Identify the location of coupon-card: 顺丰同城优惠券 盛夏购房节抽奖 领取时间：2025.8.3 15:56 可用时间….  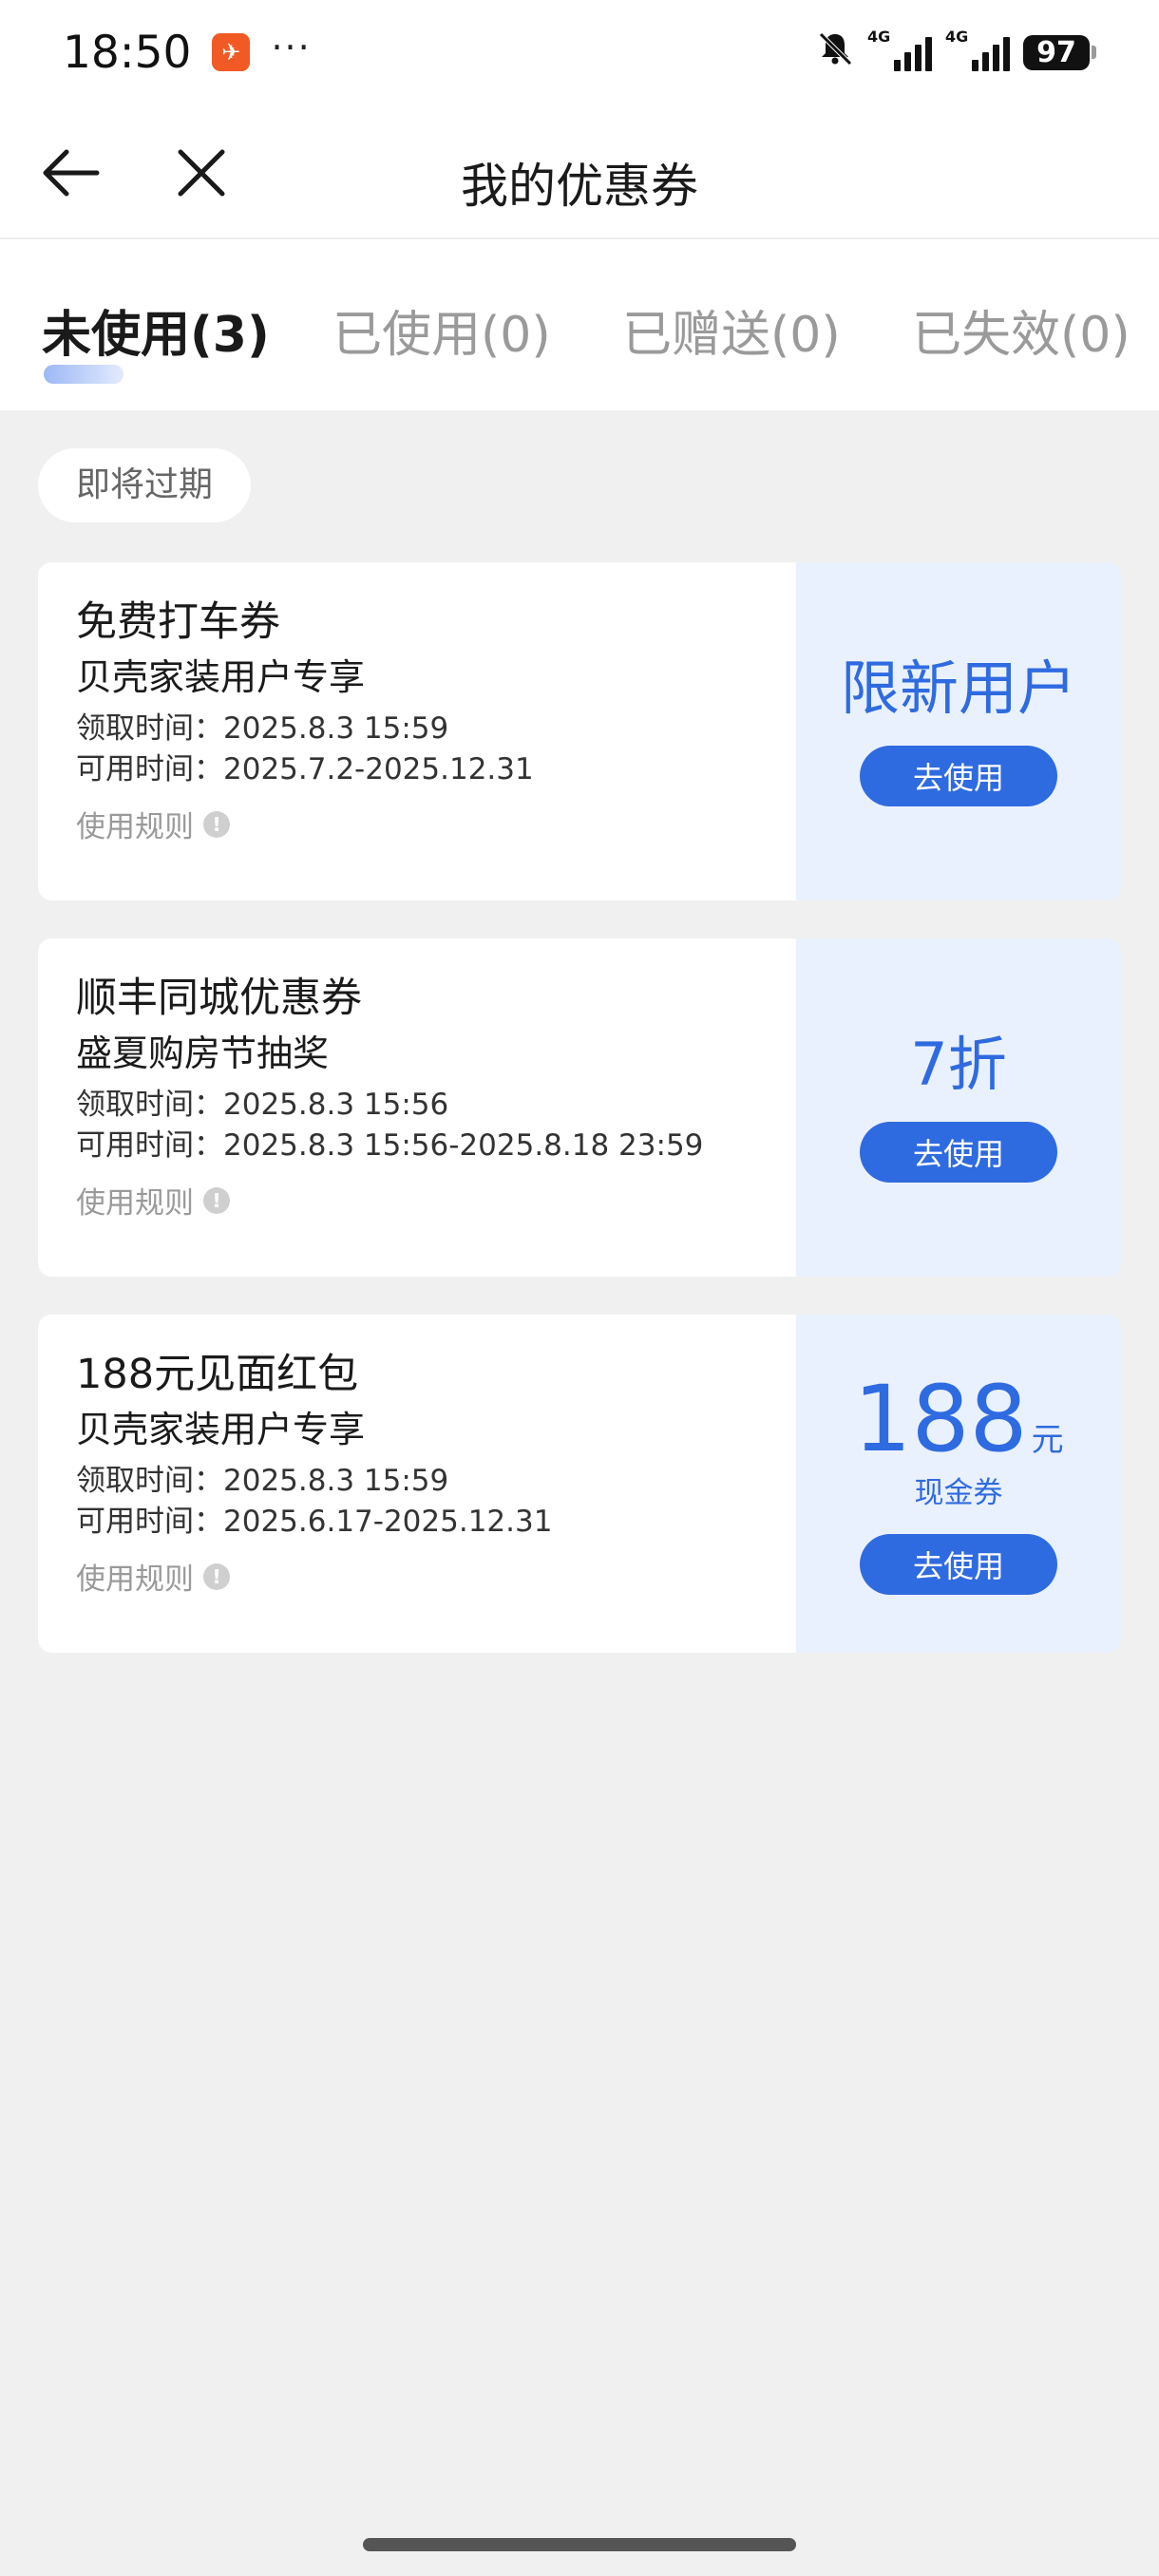
(579, 1107).